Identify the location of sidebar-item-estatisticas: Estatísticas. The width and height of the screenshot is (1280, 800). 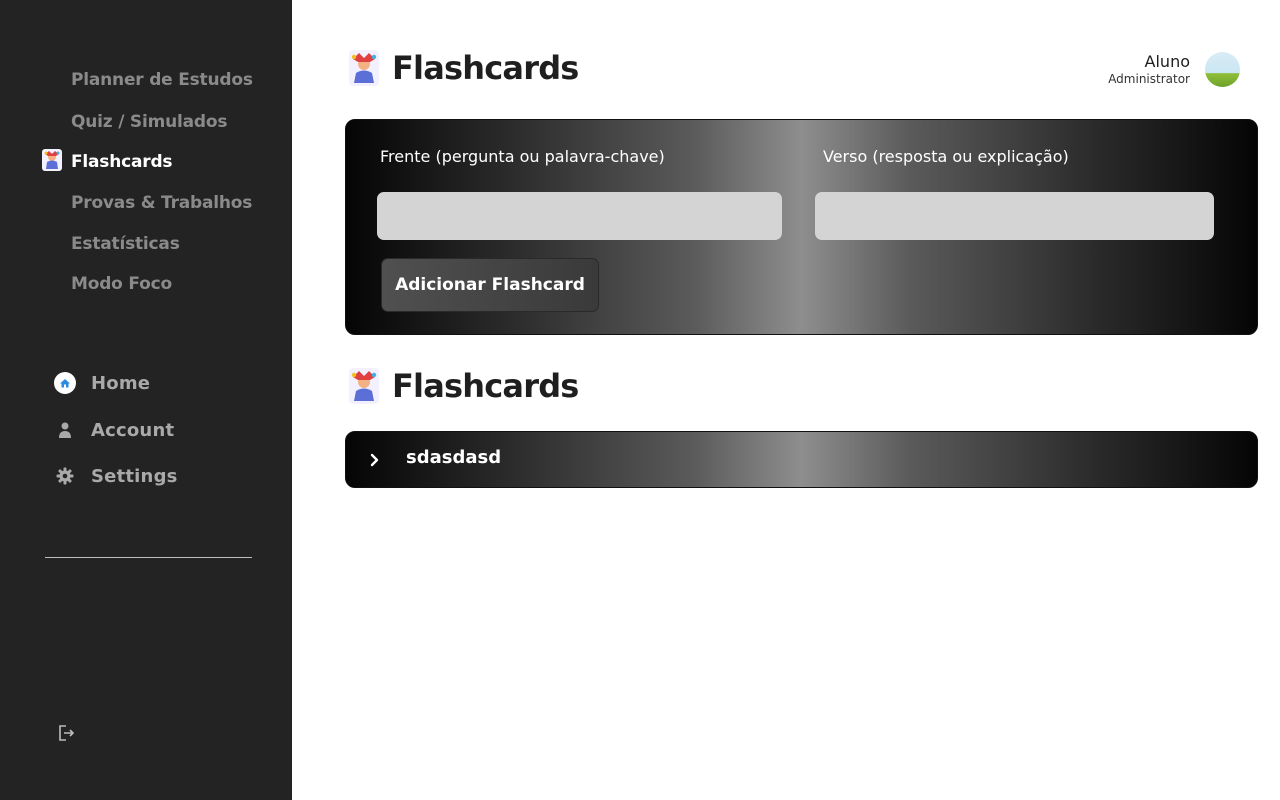
(125, 244).